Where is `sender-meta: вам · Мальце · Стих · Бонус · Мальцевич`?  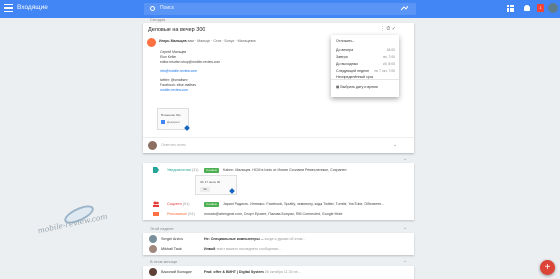 sender-meta: вам · Мальце · Стих · Бонус · Мальцевич is located at coordinates (222, 41).